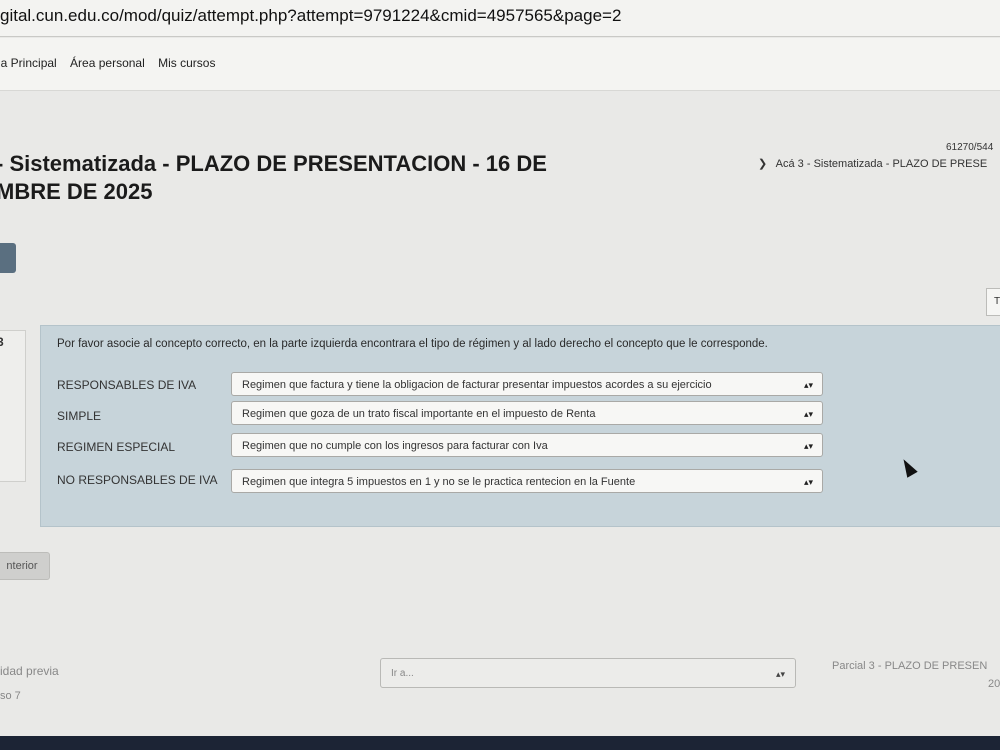 This screenshot has width=1000, height=750. What do you see at coordinates (8, 258) in the screenshot?
I see `drawer-toggle-button` at bounding box center [8, 258].